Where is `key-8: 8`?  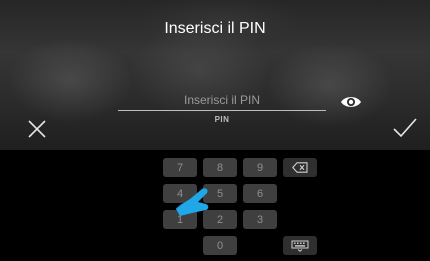
key-8: 8 is located at coordinates (220, 167).